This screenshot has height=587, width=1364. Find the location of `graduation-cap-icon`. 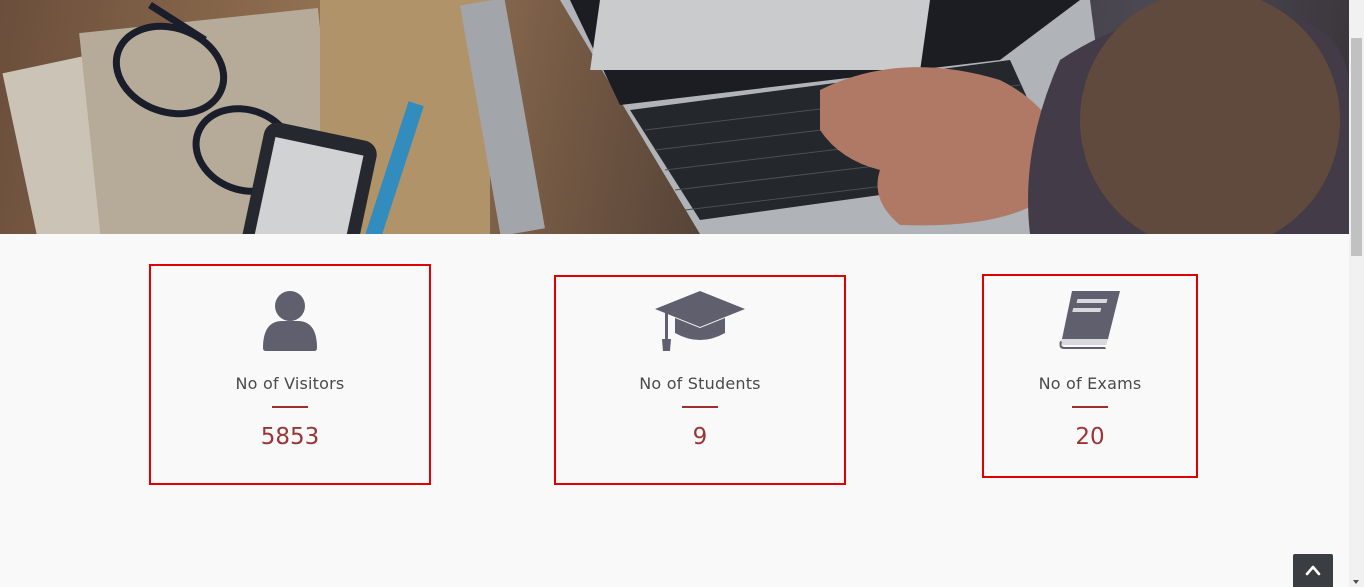

graduation-cap-icon is located at coordinates (700, 323).